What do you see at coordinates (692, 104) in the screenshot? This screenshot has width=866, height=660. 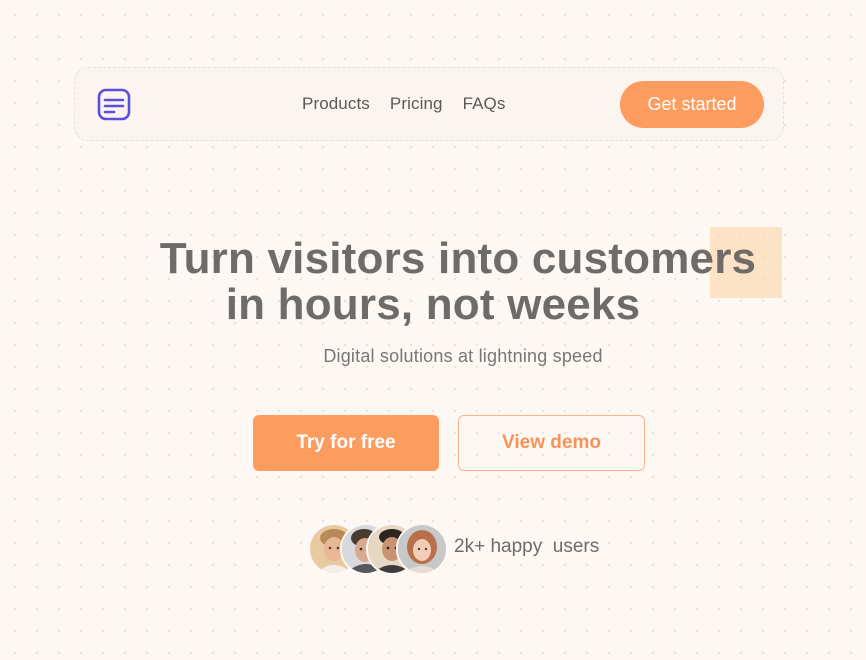 I see `get-started-button: Get started` at bounding box center [692, 104].